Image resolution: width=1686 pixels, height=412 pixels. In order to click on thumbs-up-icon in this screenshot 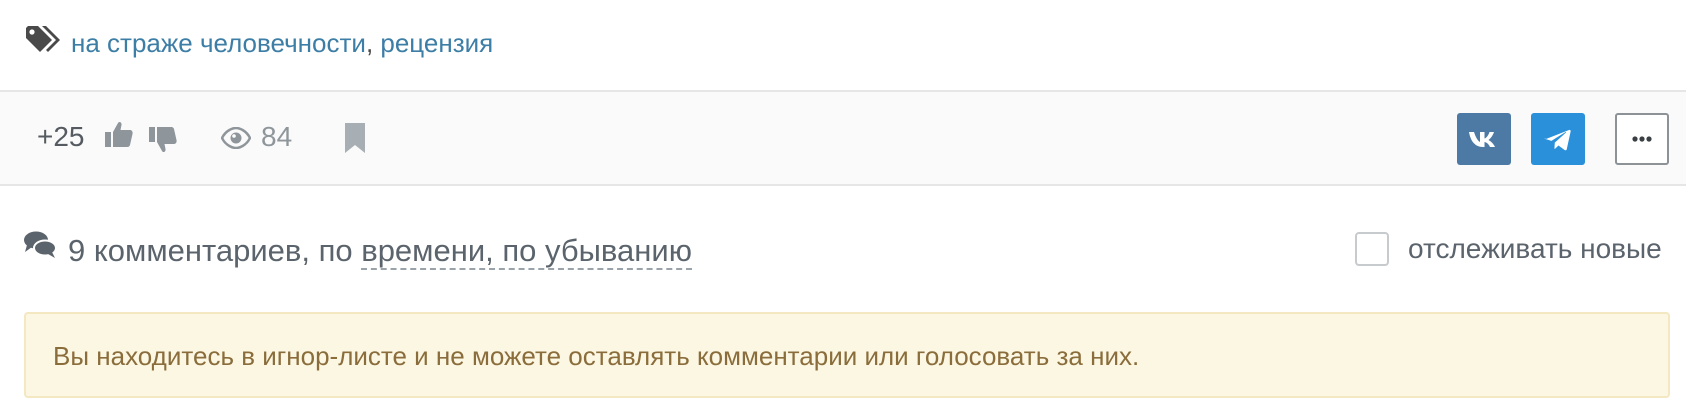, I will do `click(119, 134)`.